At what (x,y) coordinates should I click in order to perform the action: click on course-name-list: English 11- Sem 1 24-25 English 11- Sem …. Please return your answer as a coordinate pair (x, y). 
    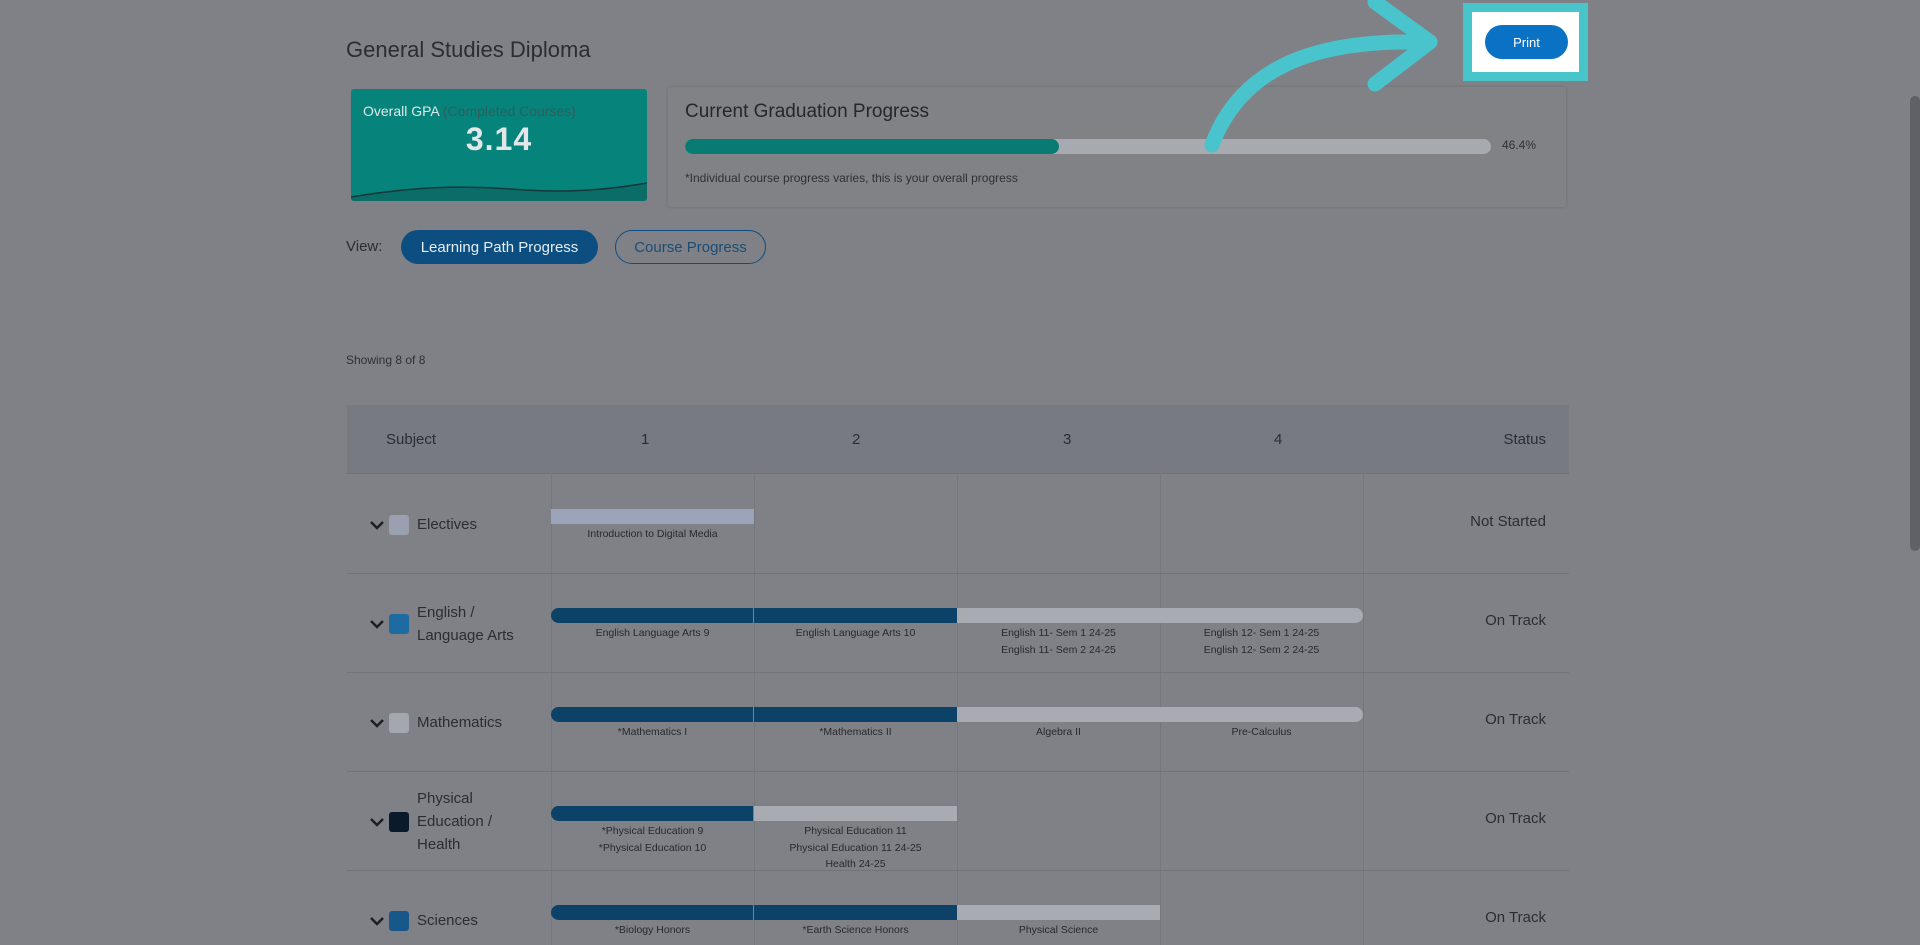
    Looking at the image, I should click on (1058, 641).